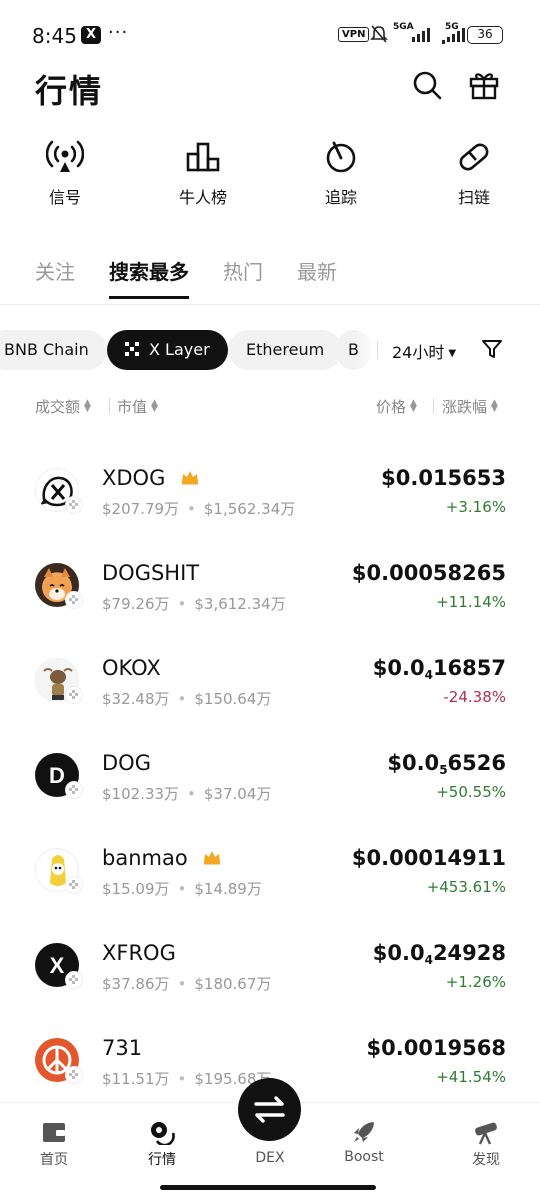 This screenshot has height=1199, width=540. I want to click on chip-label: BNB Chain, so click(46, 349).